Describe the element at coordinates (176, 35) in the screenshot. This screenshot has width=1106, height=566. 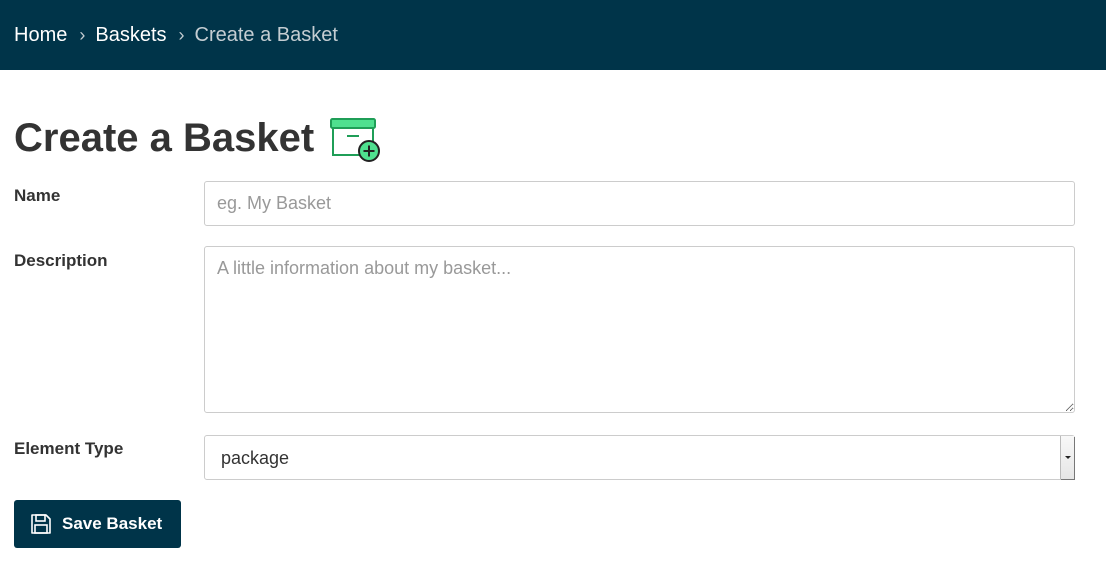
I see `breadcrumb: Home › Baskets › Create a Basket` at that location.